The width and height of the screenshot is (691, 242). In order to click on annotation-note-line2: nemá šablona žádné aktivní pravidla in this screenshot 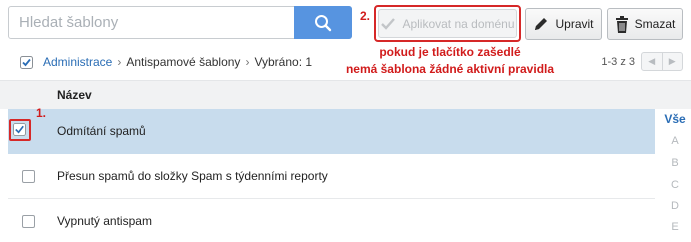, I will do `click(450, 69)`.